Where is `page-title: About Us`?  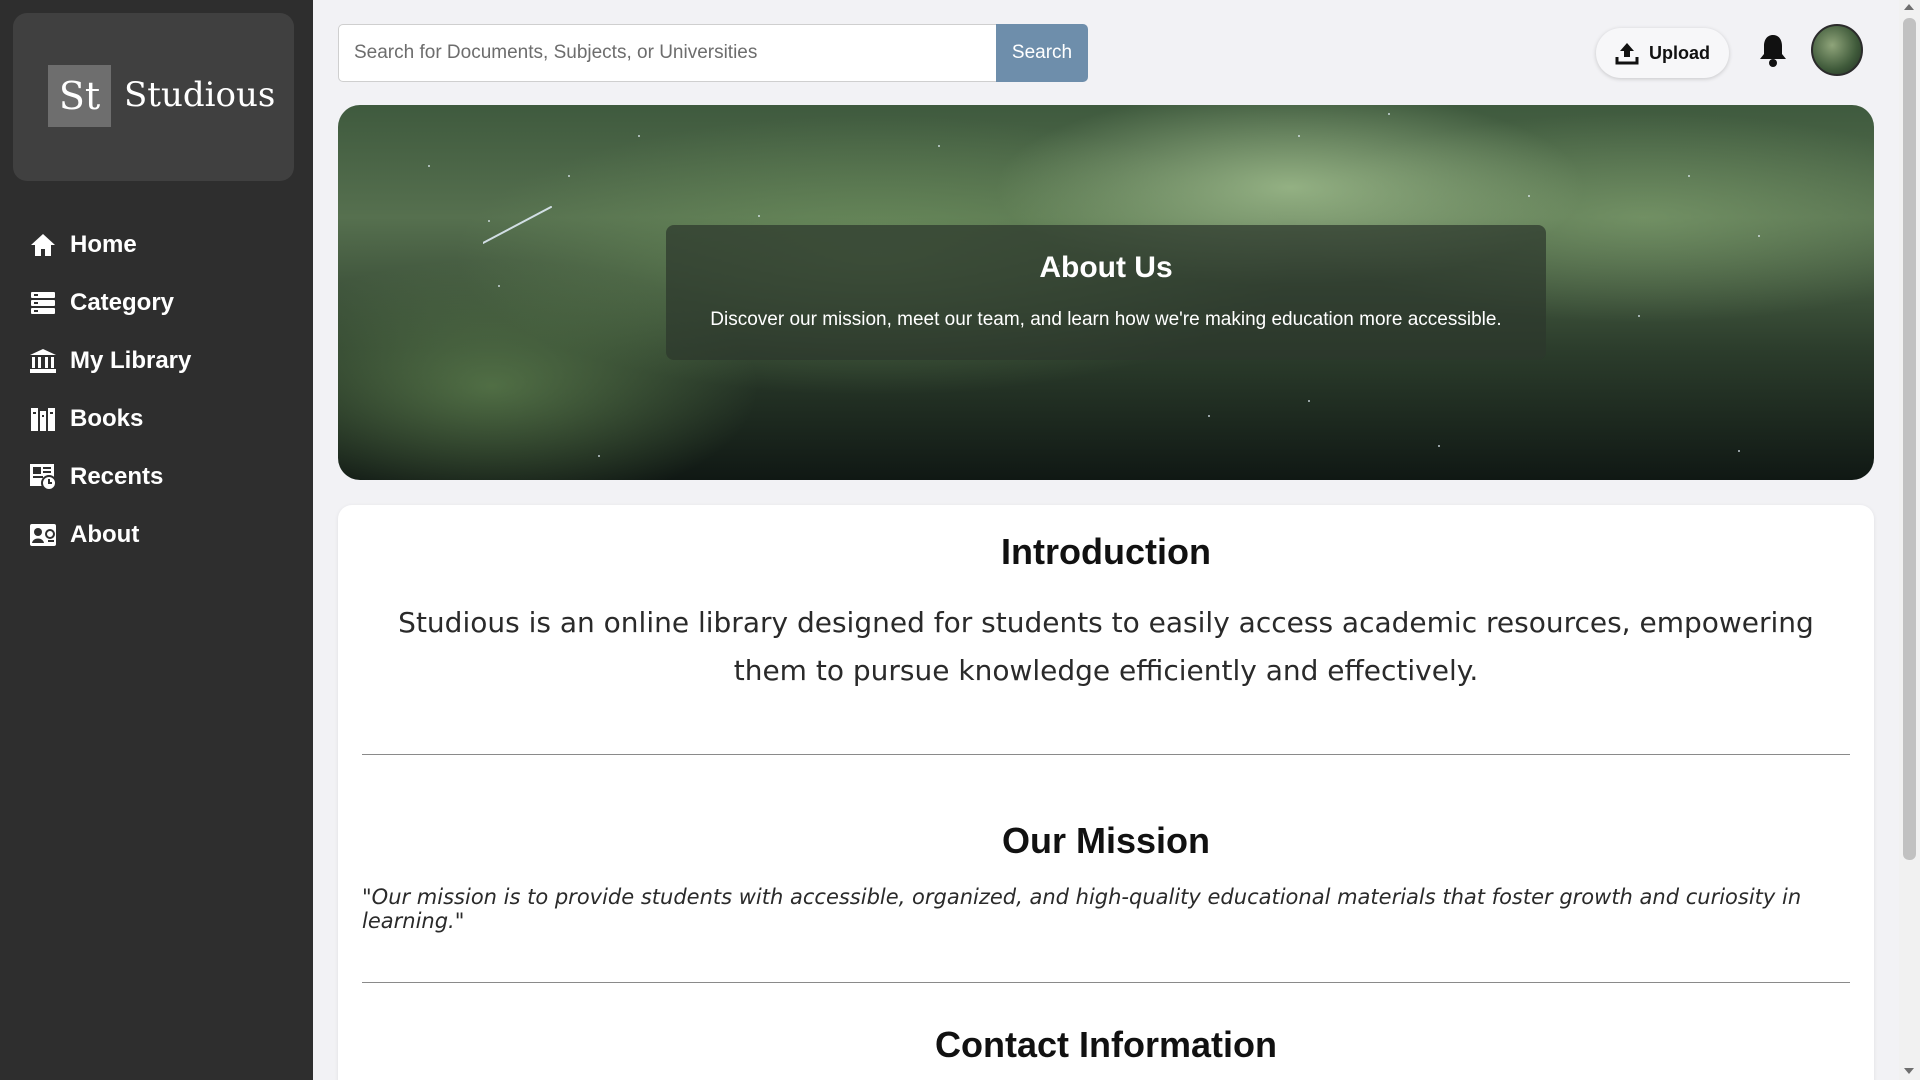 page-title: About Us is located at coordinates (1106, 267).